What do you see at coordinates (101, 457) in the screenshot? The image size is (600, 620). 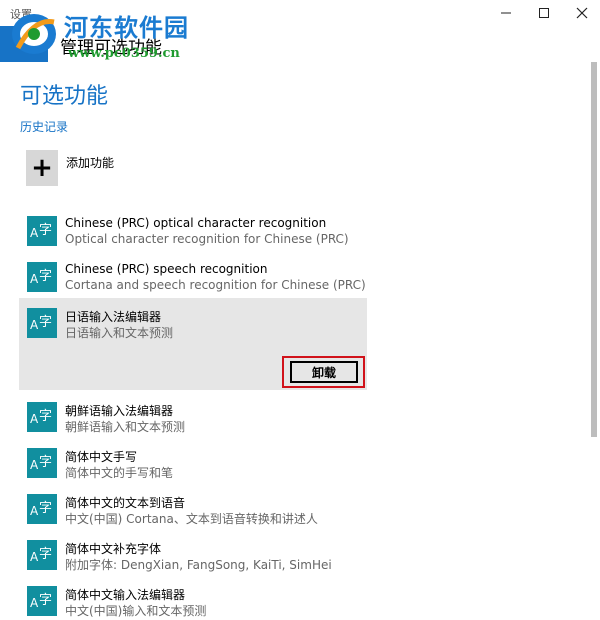 I see `feature-name: 简体中文手写` at bounding box center [101, 457].